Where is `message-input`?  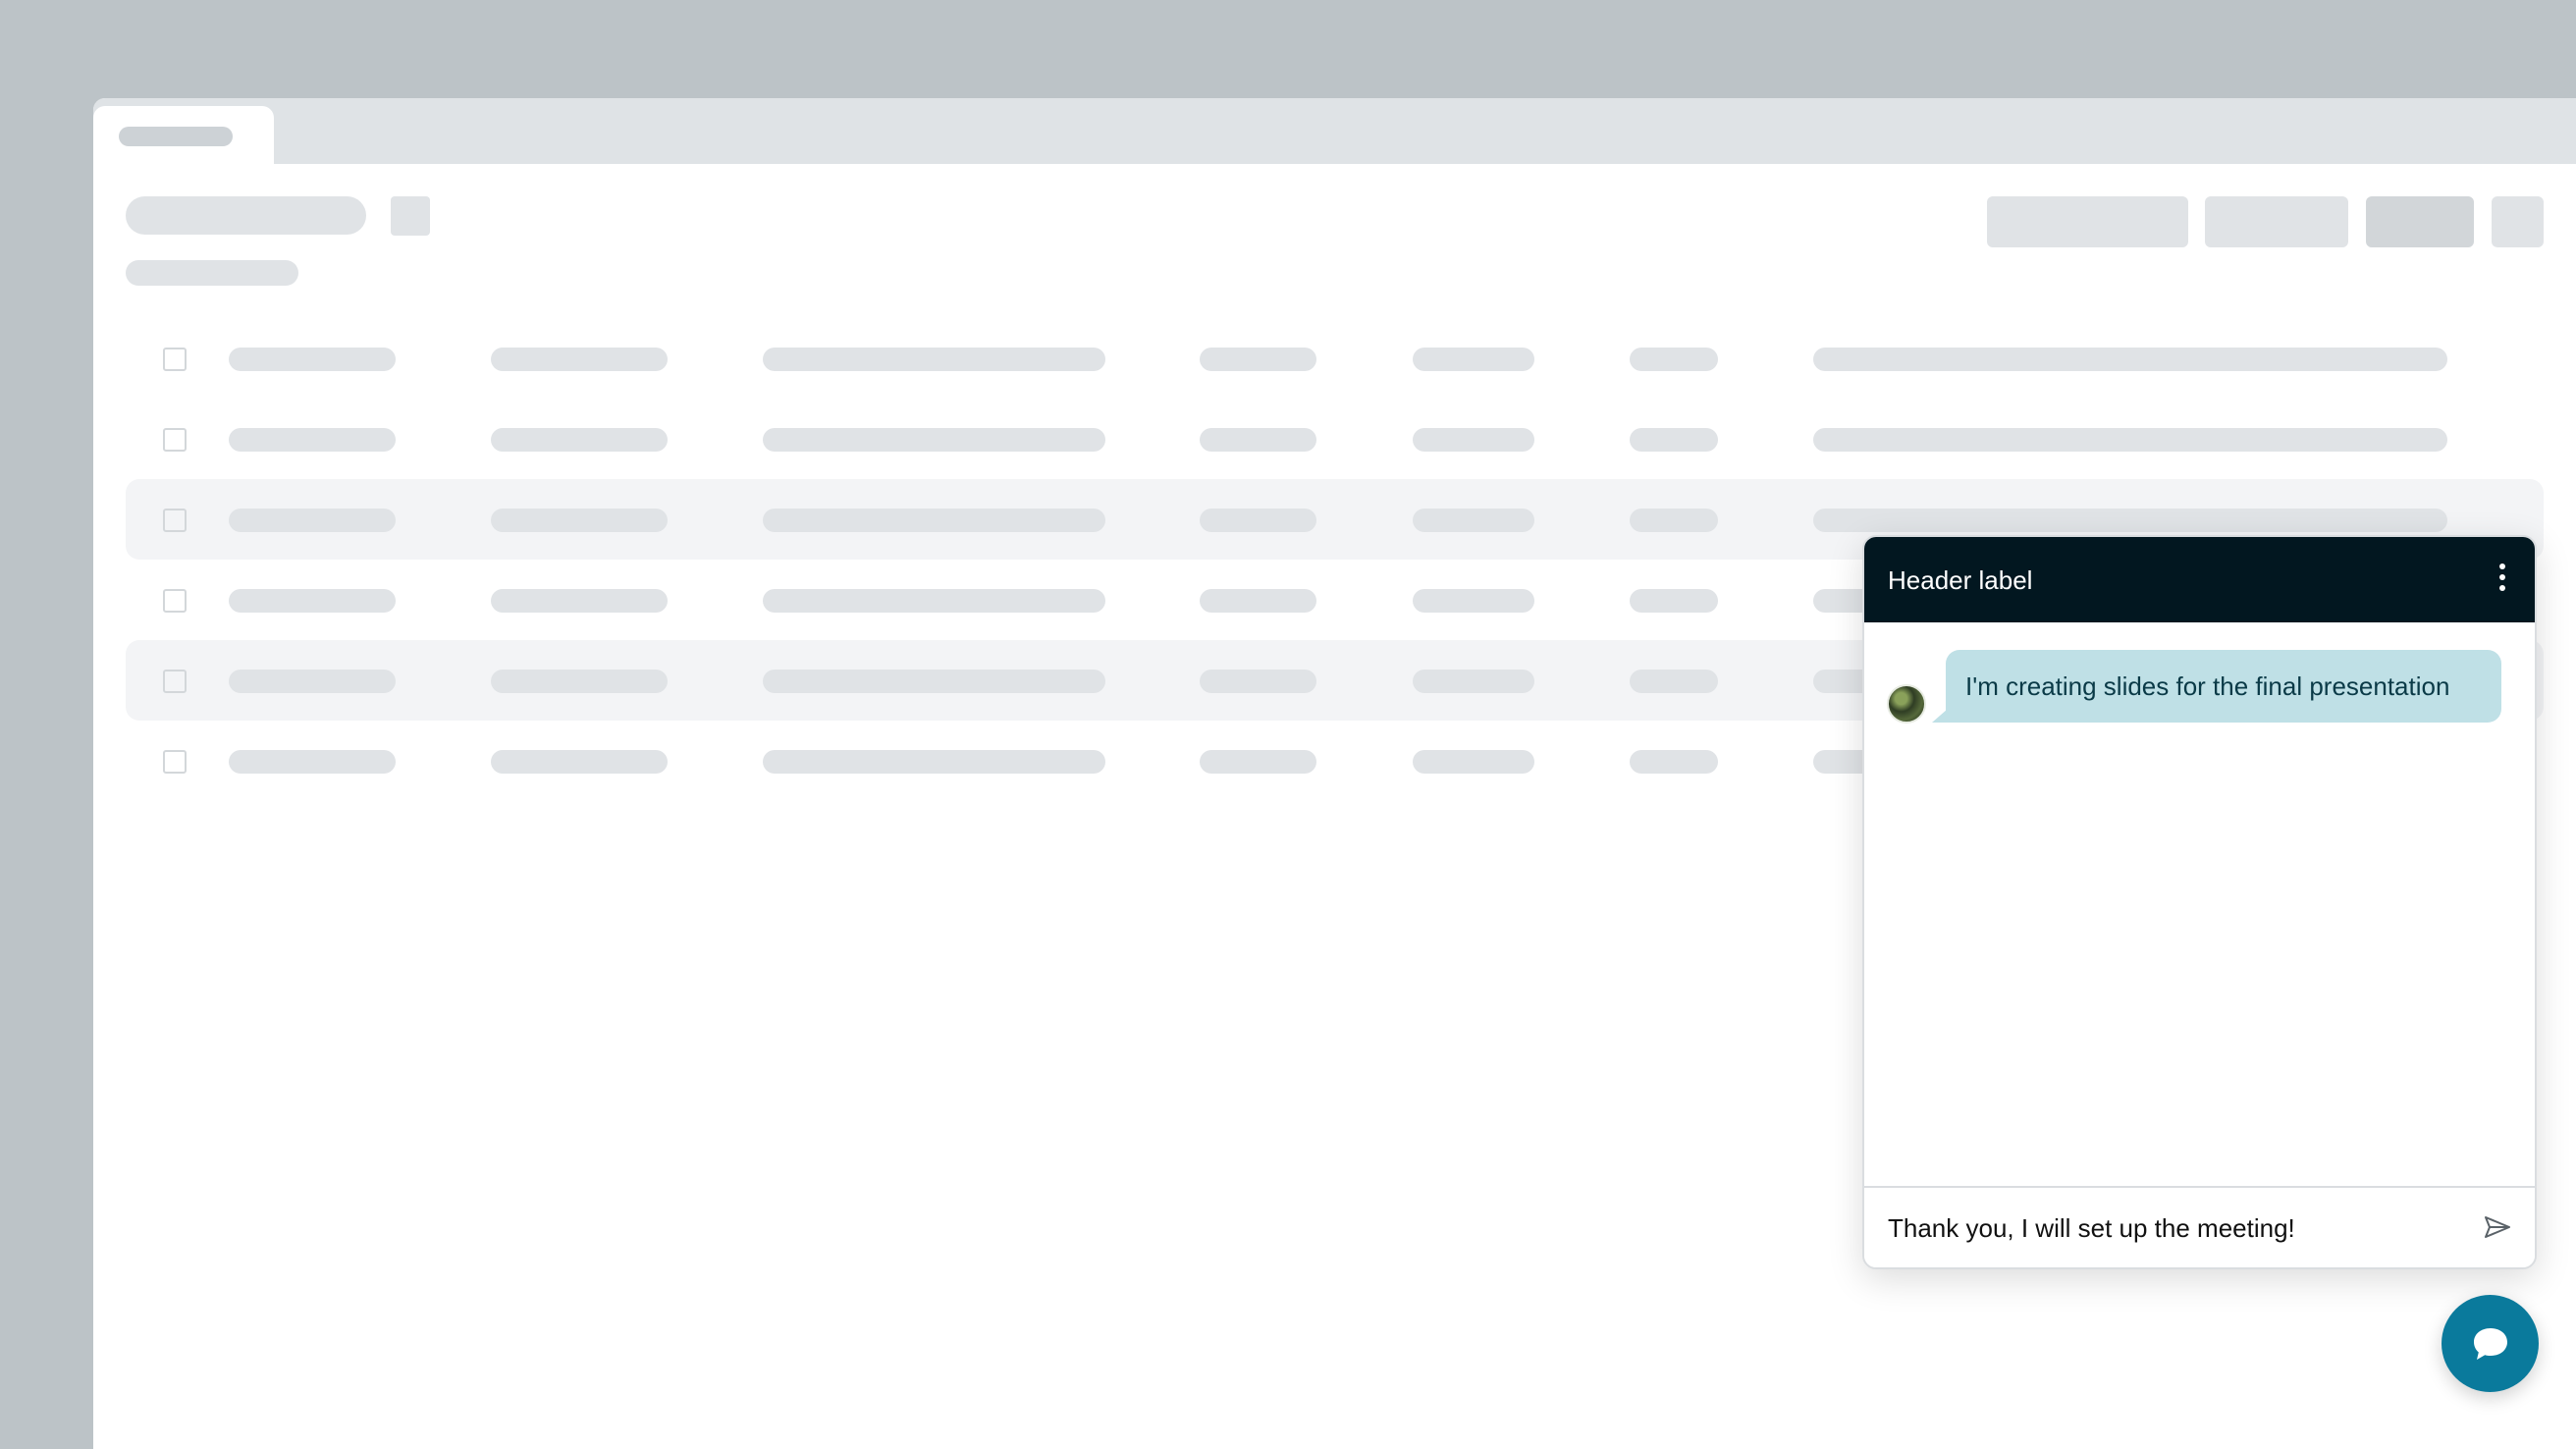
message-input is located at coordinates (2172, 1228).